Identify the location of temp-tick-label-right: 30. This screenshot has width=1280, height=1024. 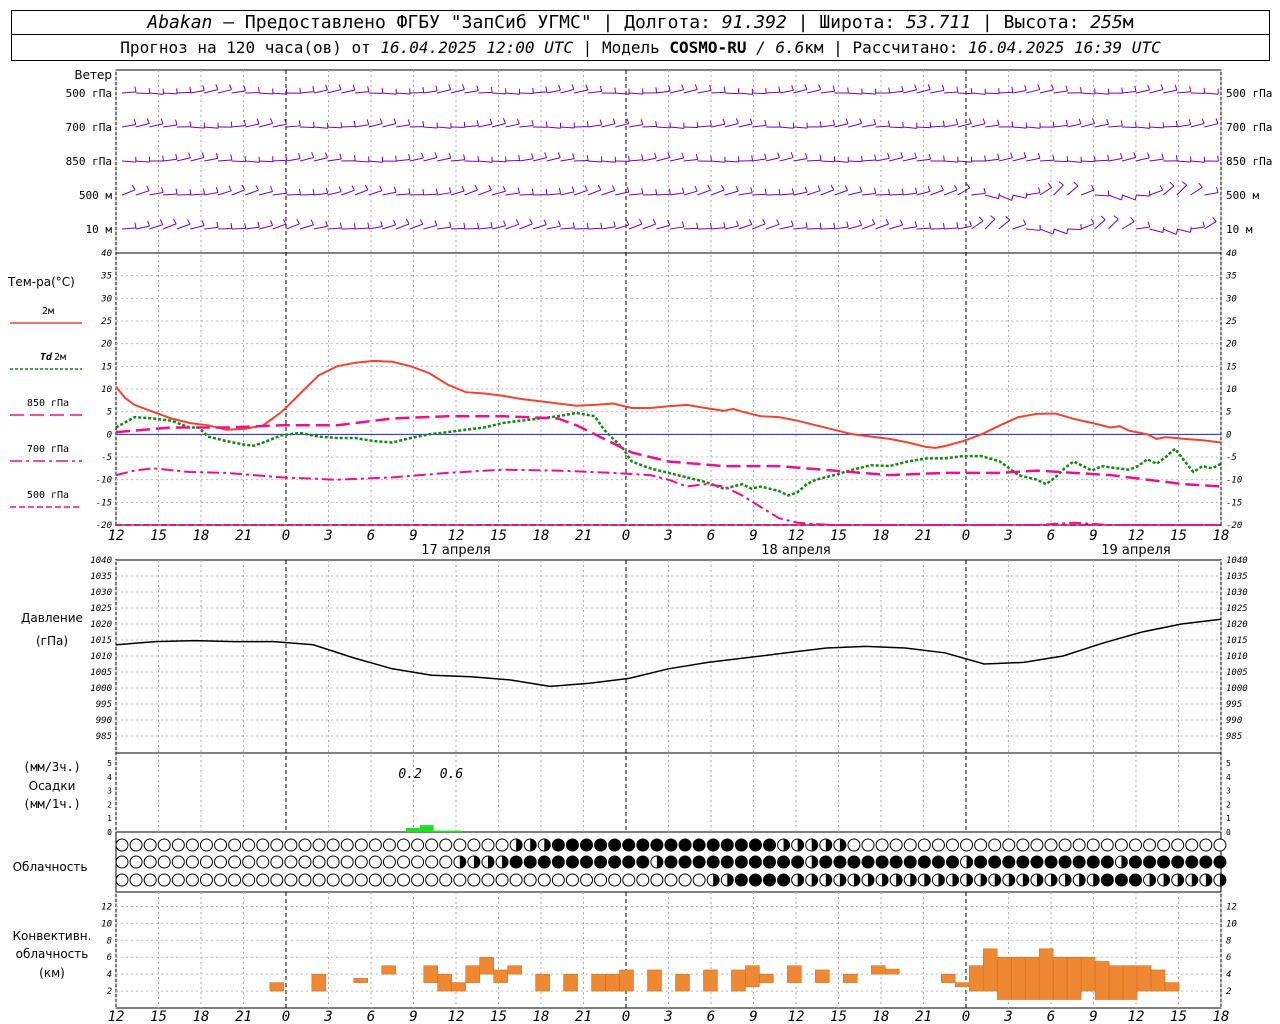
(1231, 299).